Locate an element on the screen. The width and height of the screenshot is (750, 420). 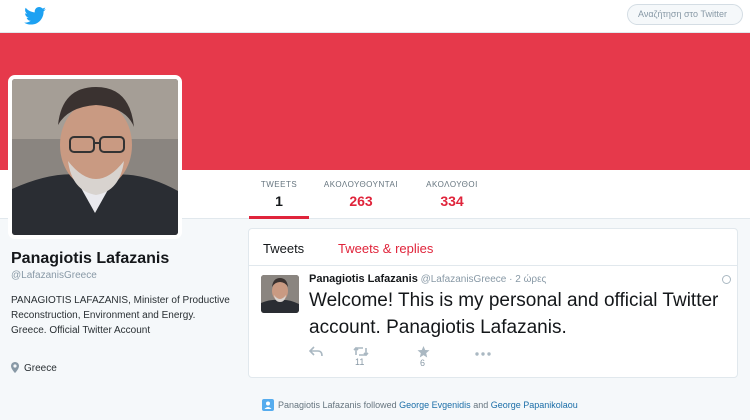
stat-followers-label: ΑΚΟΛΟΥΘΟΙ is located at coordinates (452, 184).